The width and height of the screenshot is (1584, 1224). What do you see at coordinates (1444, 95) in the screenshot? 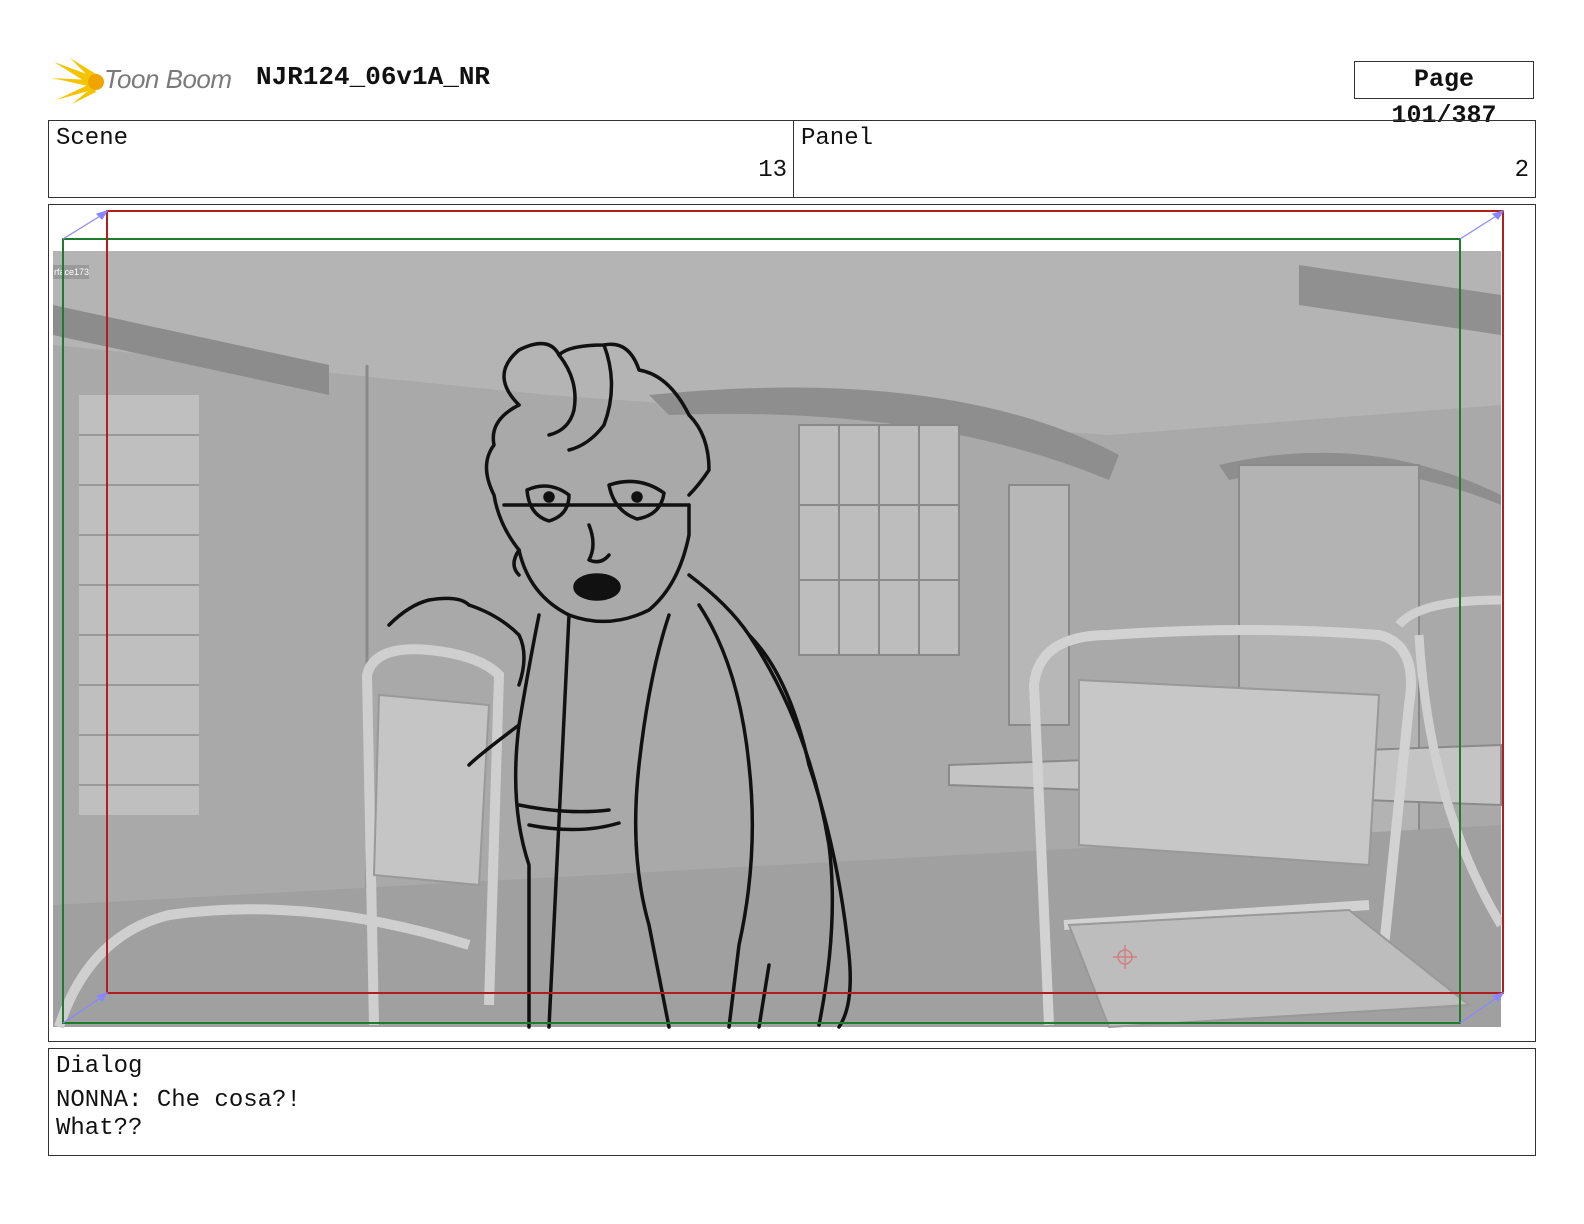
I see `page-number: Page 101/387` at bounding box center [1444, 95].